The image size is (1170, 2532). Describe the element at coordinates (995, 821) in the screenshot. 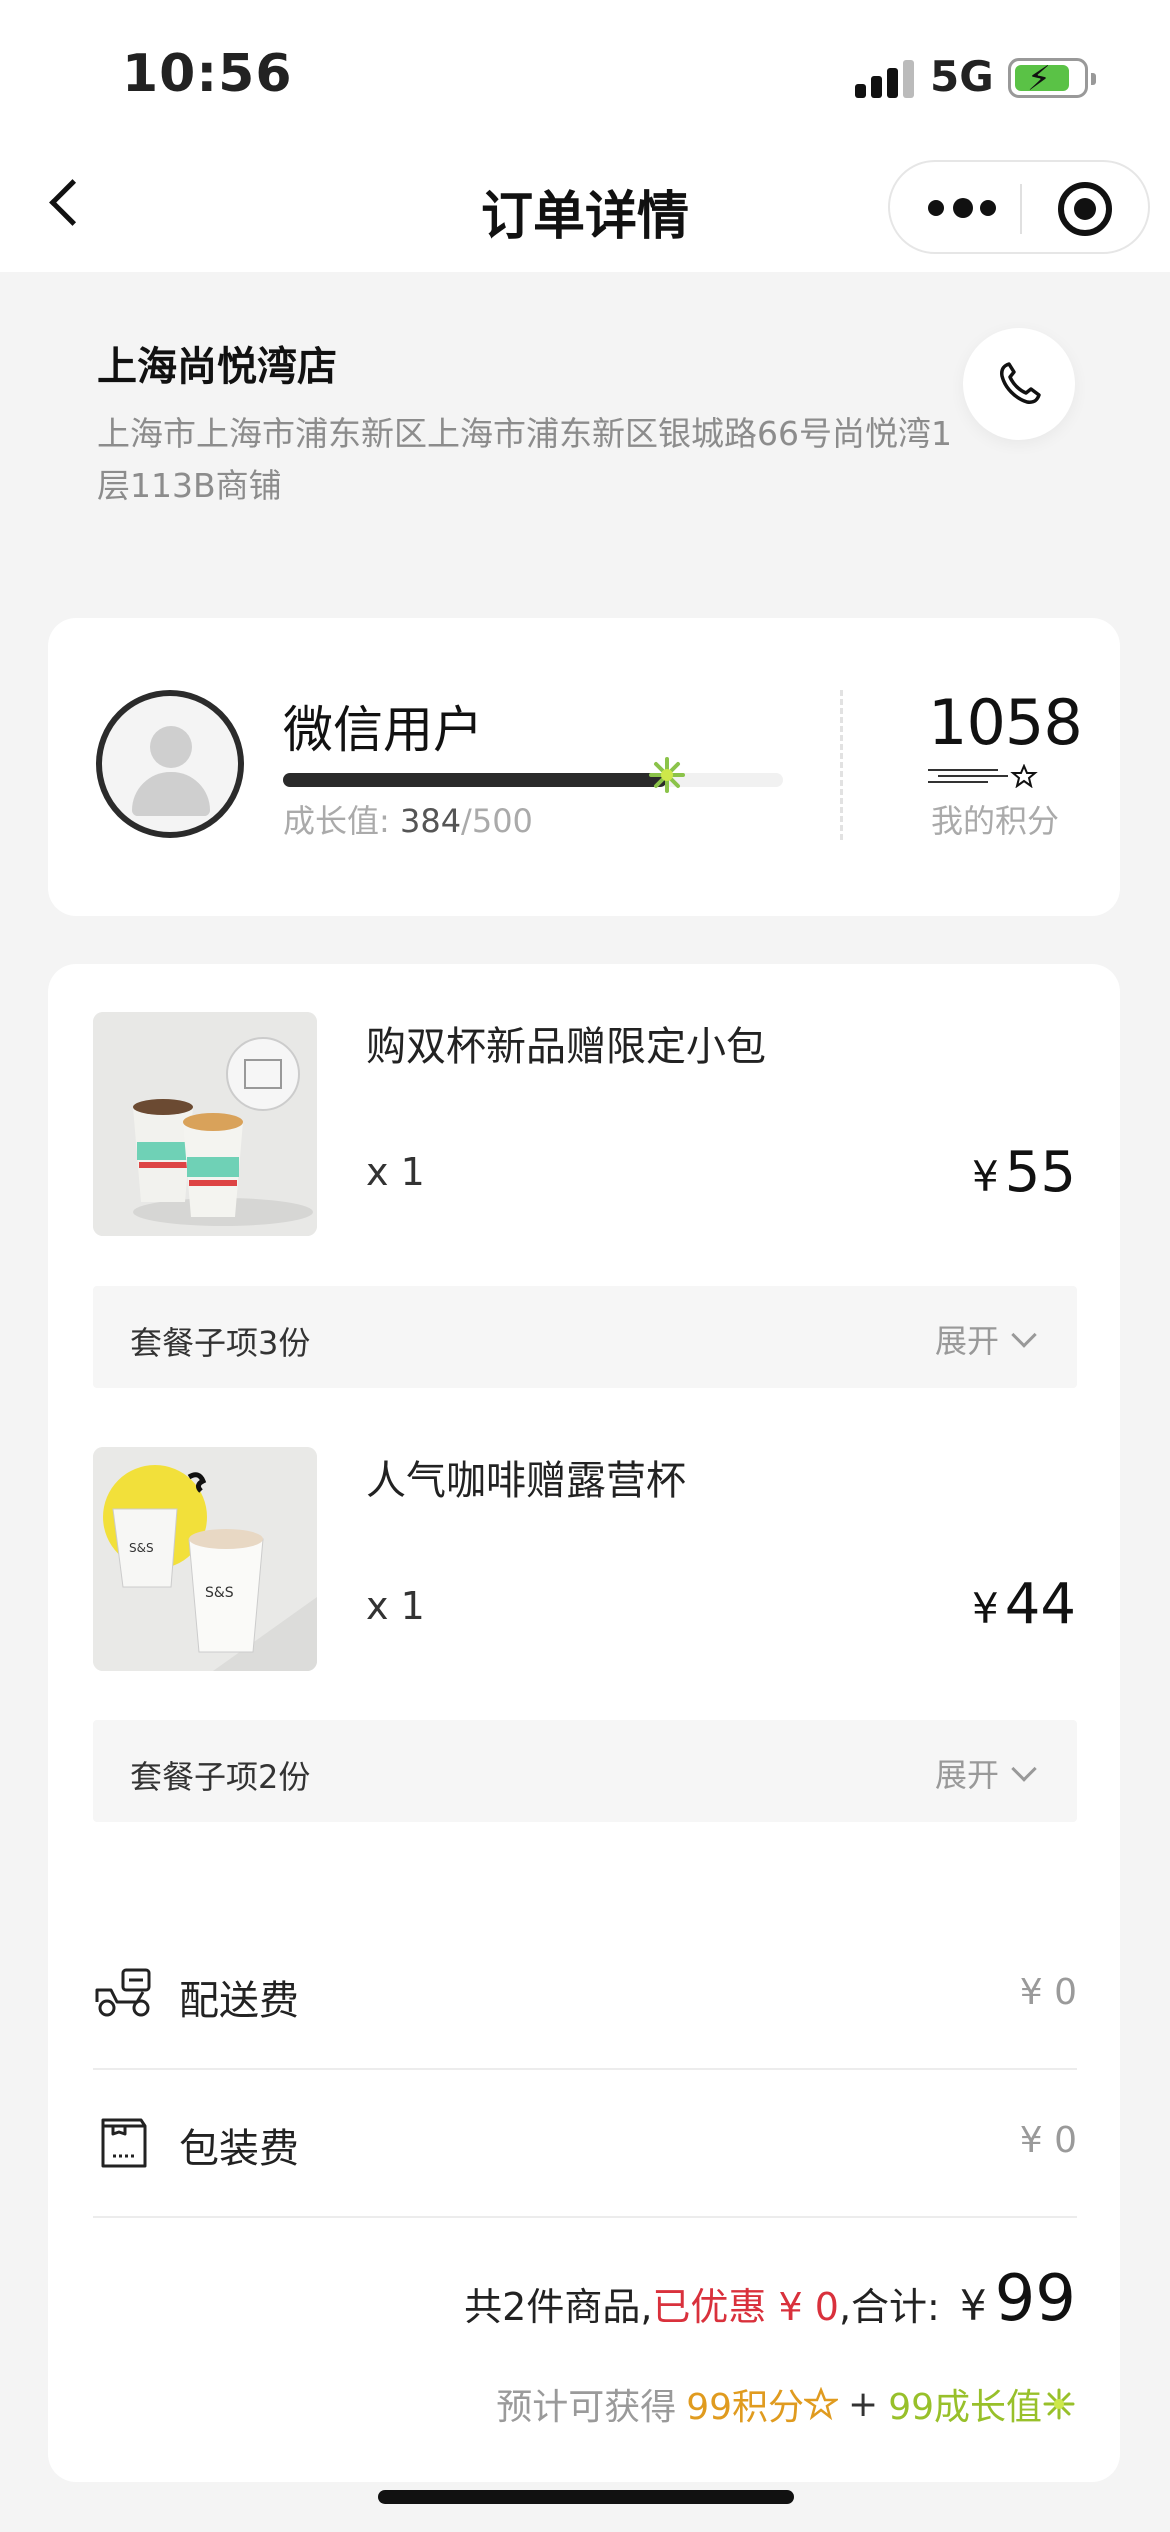

I see `points-label: 我的积分` at that location.